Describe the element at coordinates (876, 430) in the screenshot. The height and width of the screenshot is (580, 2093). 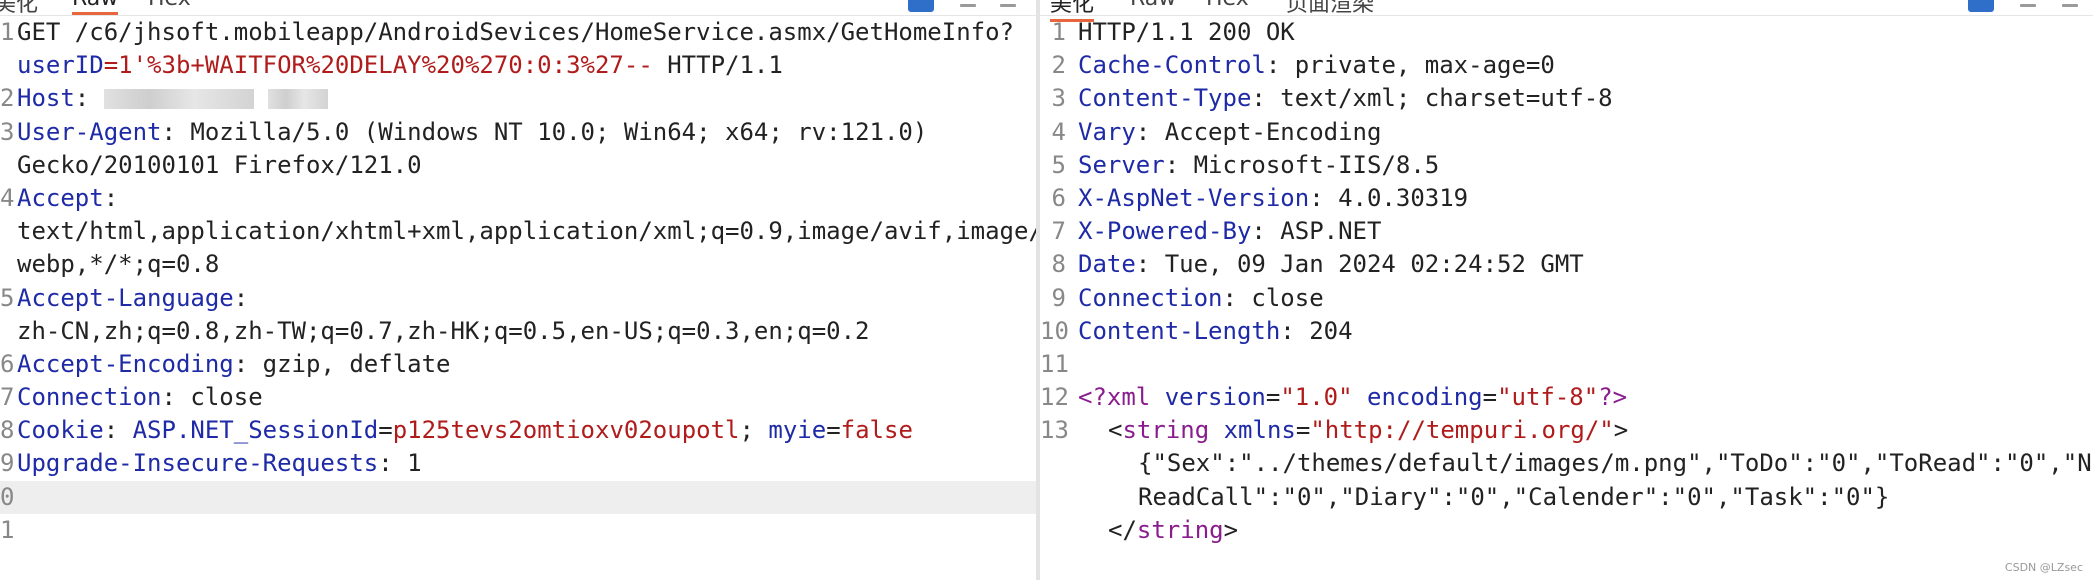
I see `cookie-value: false` at that location.